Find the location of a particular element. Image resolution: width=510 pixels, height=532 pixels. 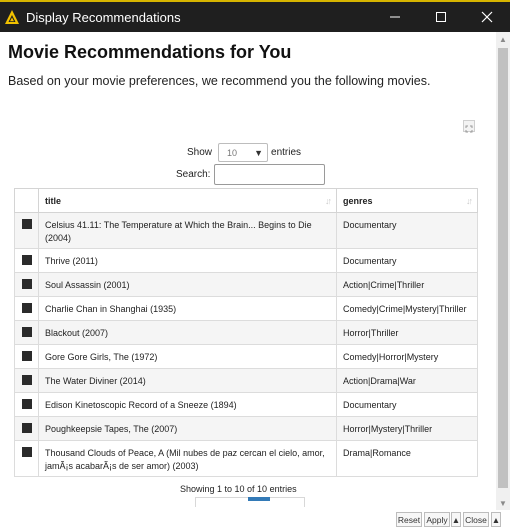

table-header-row: title ↓↑ genres ↓↑ is located at coordinates (246, 200).